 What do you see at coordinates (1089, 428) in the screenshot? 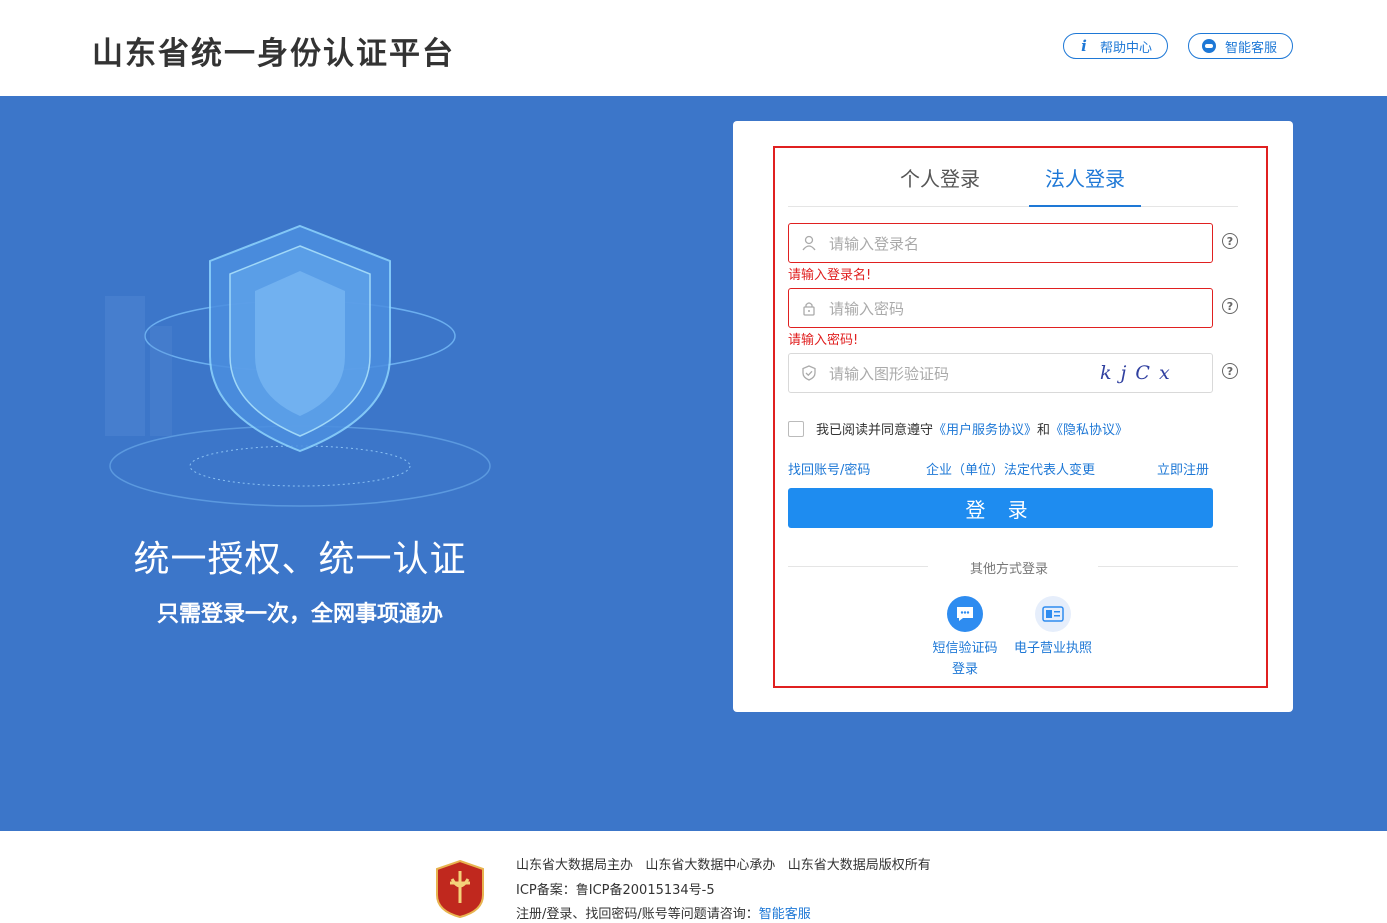
I see `privacy-agreement-link: 《隐私协议》` at bounding box center [1089, 428].